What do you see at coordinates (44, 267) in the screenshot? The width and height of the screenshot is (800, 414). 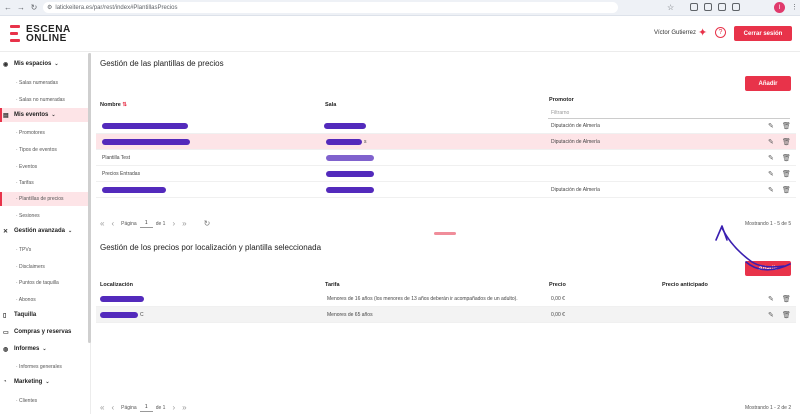 I see `sidebar-item-disclaimers: · Disclaimers` at bounding box center [44, 267].